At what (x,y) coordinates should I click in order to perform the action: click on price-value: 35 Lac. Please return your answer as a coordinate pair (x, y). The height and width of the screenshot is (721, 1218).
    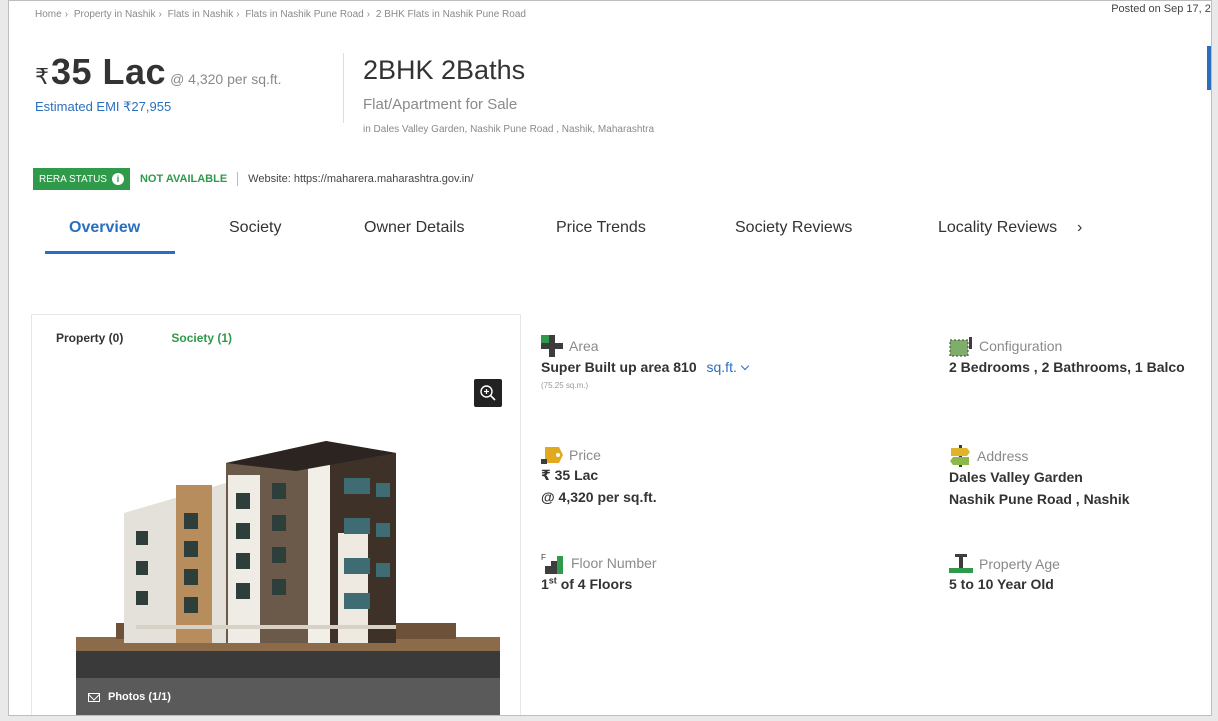
    Looking at the image, I should click on (109, 71).